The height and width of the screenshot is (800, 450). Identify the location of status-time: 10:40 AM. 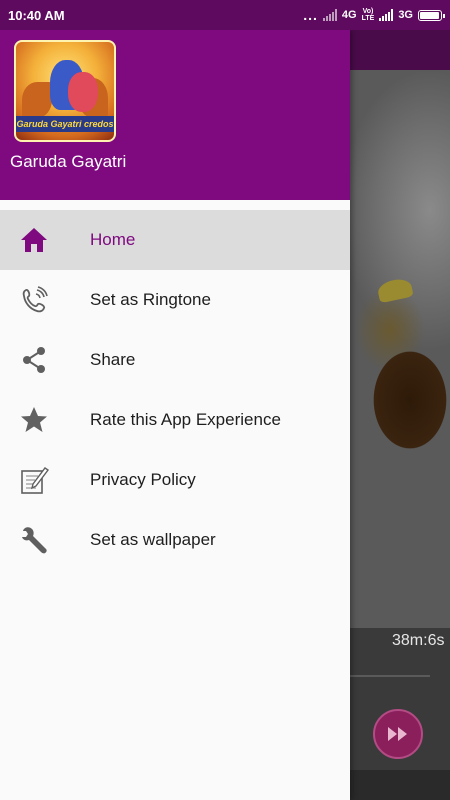
(36, 15).